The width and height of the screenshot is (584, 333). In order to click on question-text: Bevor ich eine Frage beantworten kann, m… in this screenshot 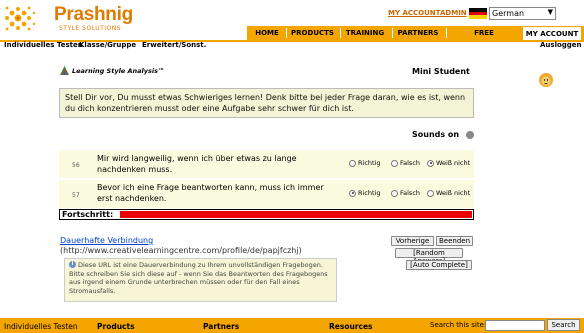, I will do `click(210, 193)`.